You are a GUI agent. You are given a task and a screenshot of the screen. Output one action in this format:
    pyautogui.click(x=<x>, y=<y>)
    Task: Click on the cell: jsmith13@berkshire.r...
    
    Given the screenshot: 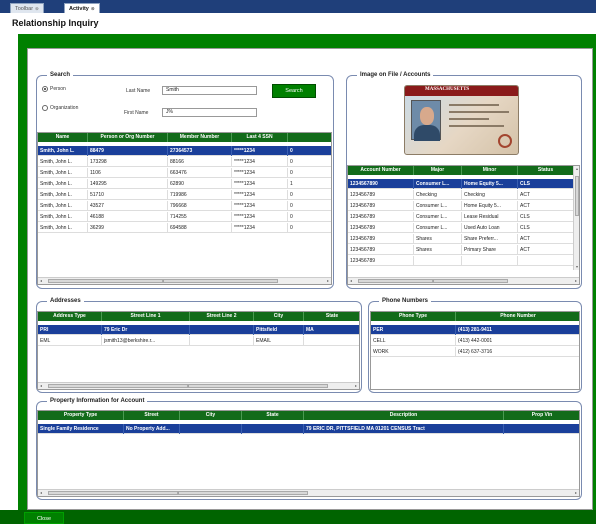 What is the action you would take?
    pyautogui.click(x=146, y=341)
    